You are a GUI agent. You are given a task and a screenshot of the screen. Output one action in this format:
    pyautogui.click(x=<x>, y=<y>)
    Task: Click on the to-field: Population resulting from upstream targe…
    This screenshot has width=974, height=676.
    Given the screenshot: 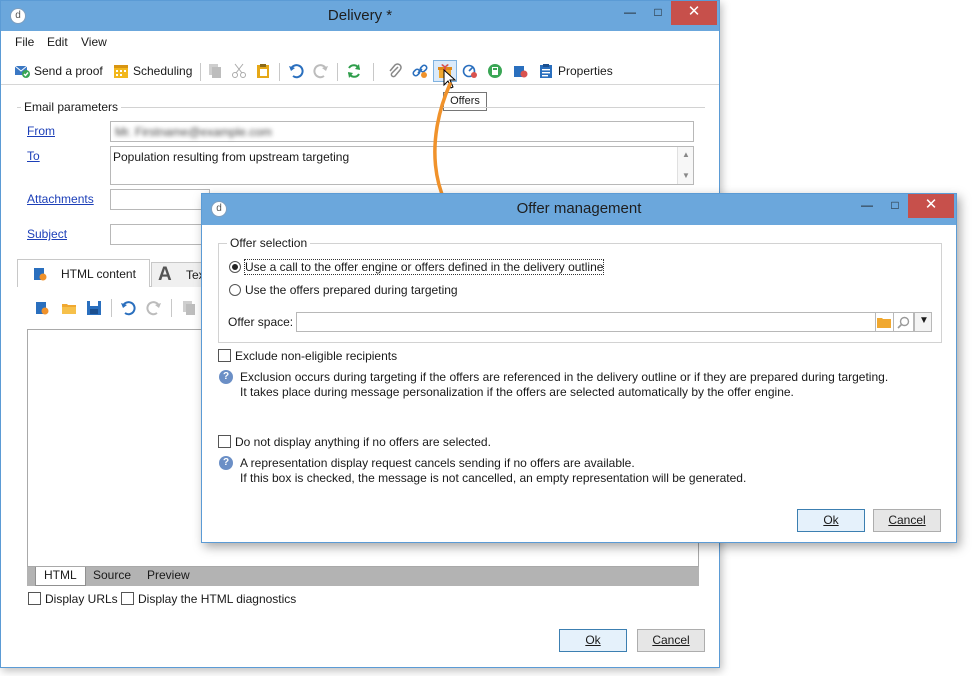 What is the action you would take?
    pyautogui.click(x=402, y=165)
    